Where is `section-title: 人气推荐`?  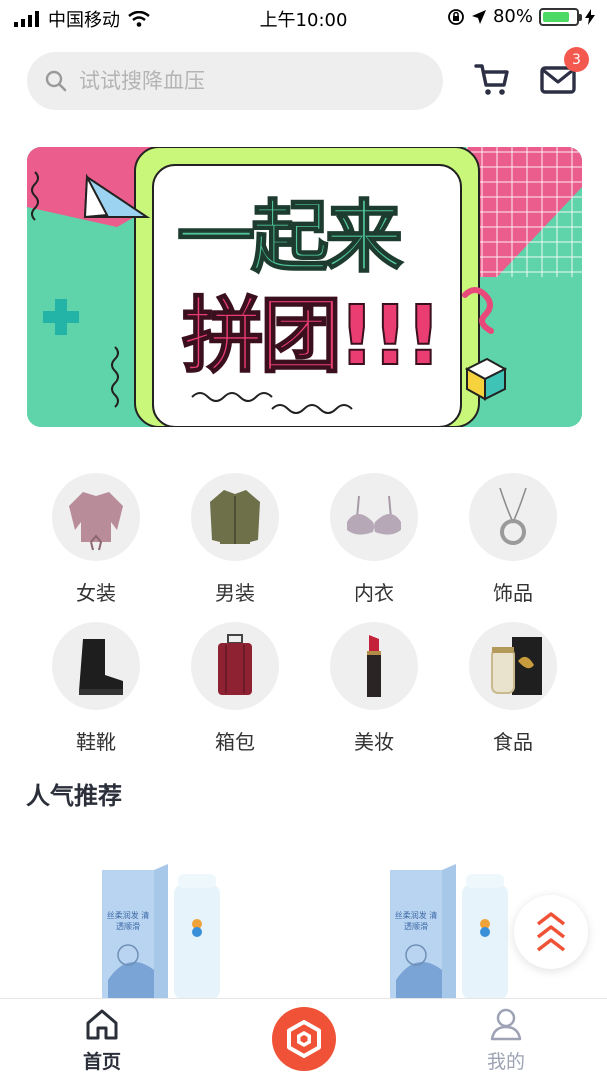 section-title: 人气推荐 is located at coordinates (74, 796).